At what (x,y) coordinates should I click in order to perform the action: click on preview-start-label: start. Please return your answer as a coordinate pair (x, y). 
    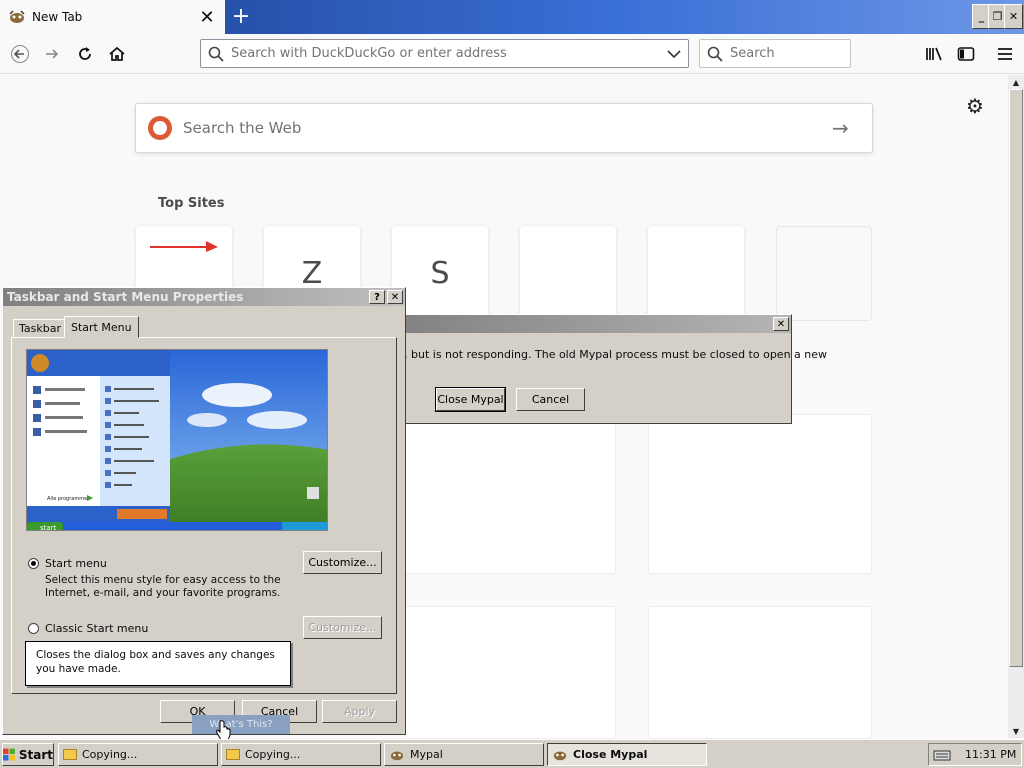
    Looking at the image, I should click on (48, 527).